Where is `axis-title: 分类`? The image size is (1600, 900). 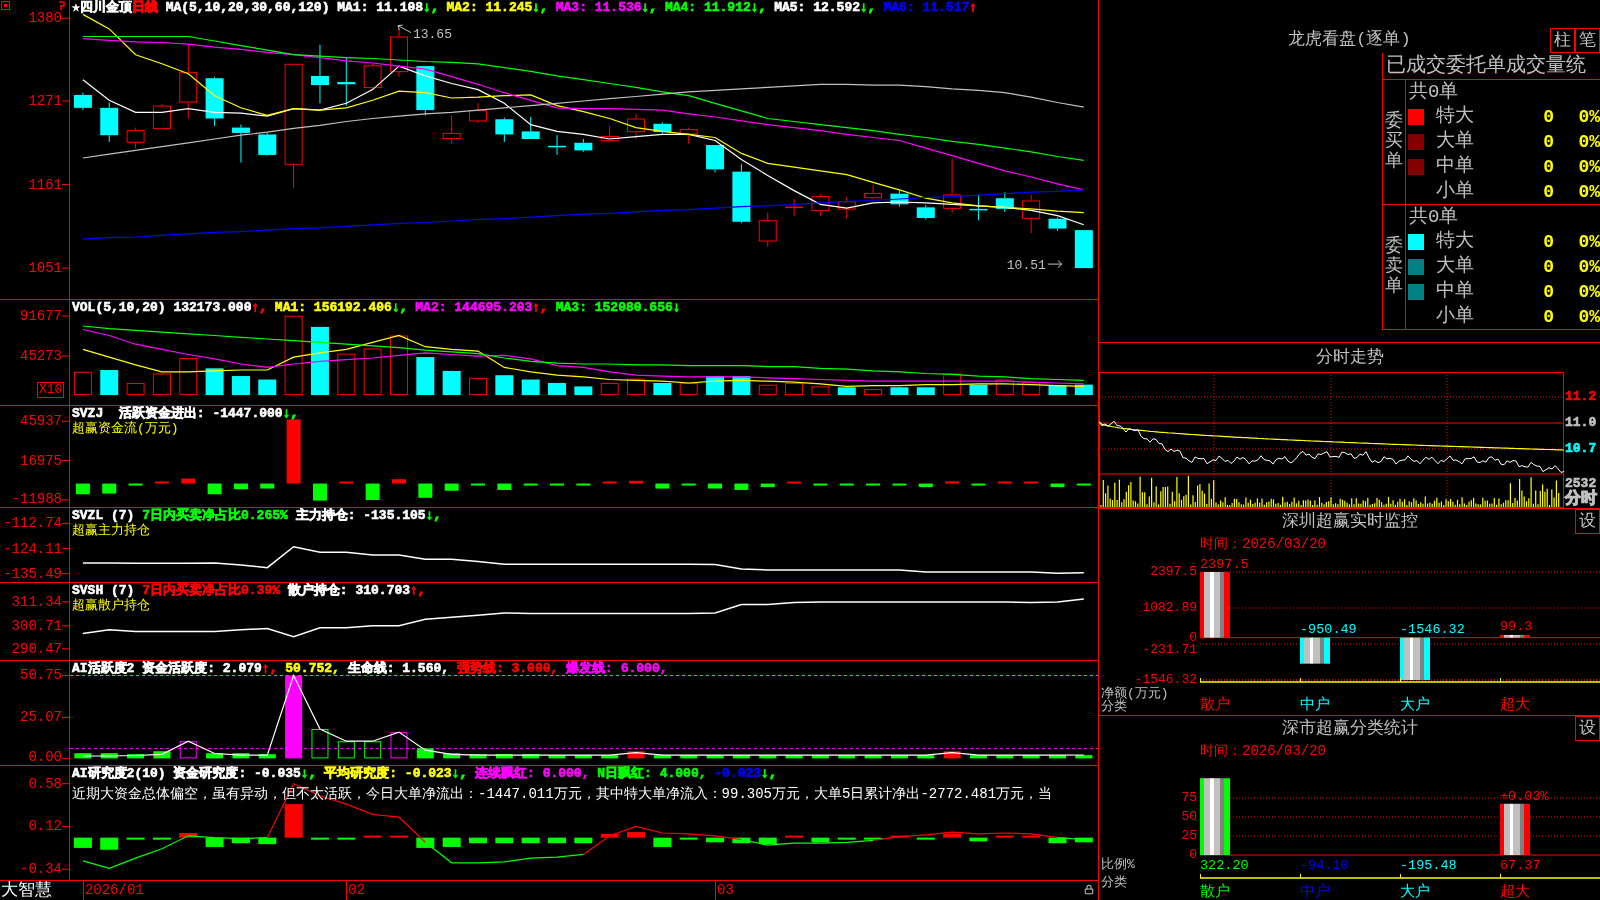 axis-title: 分类 is located at coordinates (1114, 883).